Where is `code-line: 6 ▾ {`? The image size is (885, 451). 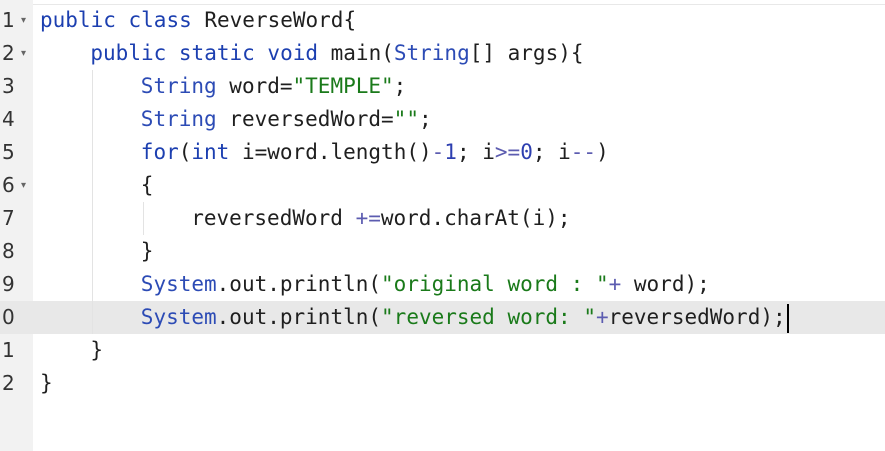 code-line: 6 ▾ { is located at coordinates (442, 185).